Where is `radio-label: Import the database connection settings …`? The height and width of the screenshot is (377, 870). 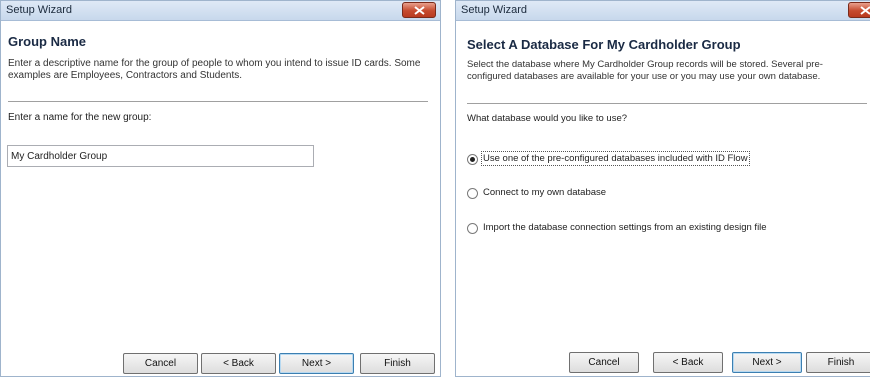 radio-label: Import the database connection settings … is located at coordinates (625, 227).